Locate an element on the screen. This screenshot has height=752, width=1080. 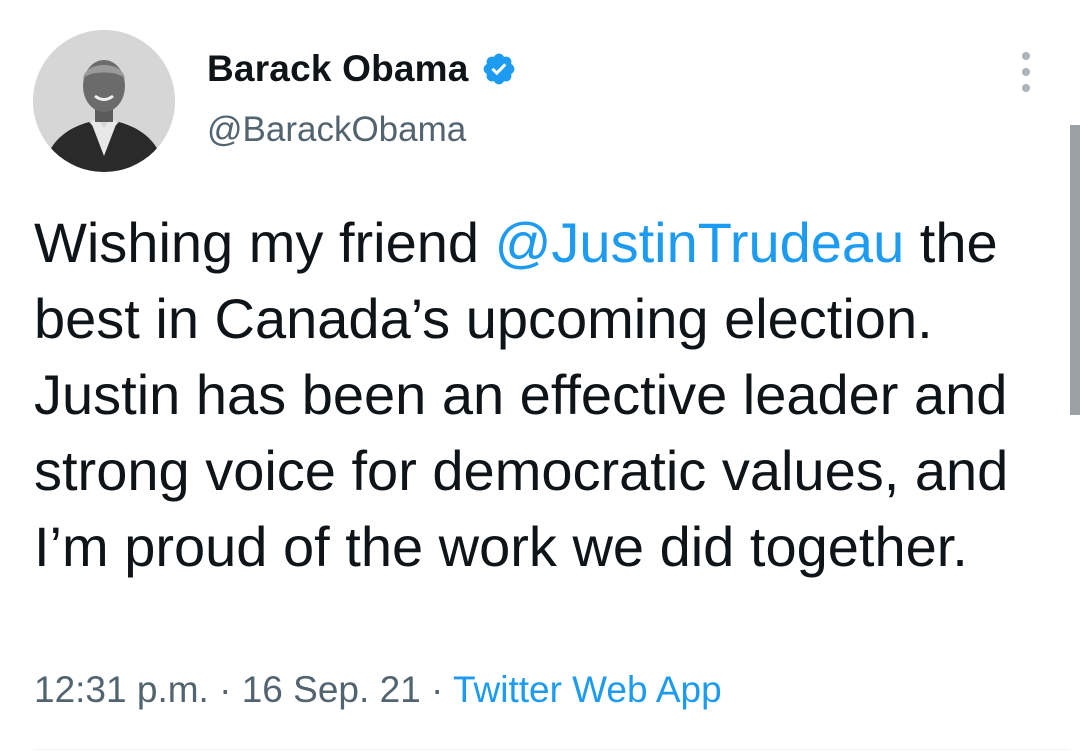
author-name-row: Barack Obama is located at coordinates (362, 69).